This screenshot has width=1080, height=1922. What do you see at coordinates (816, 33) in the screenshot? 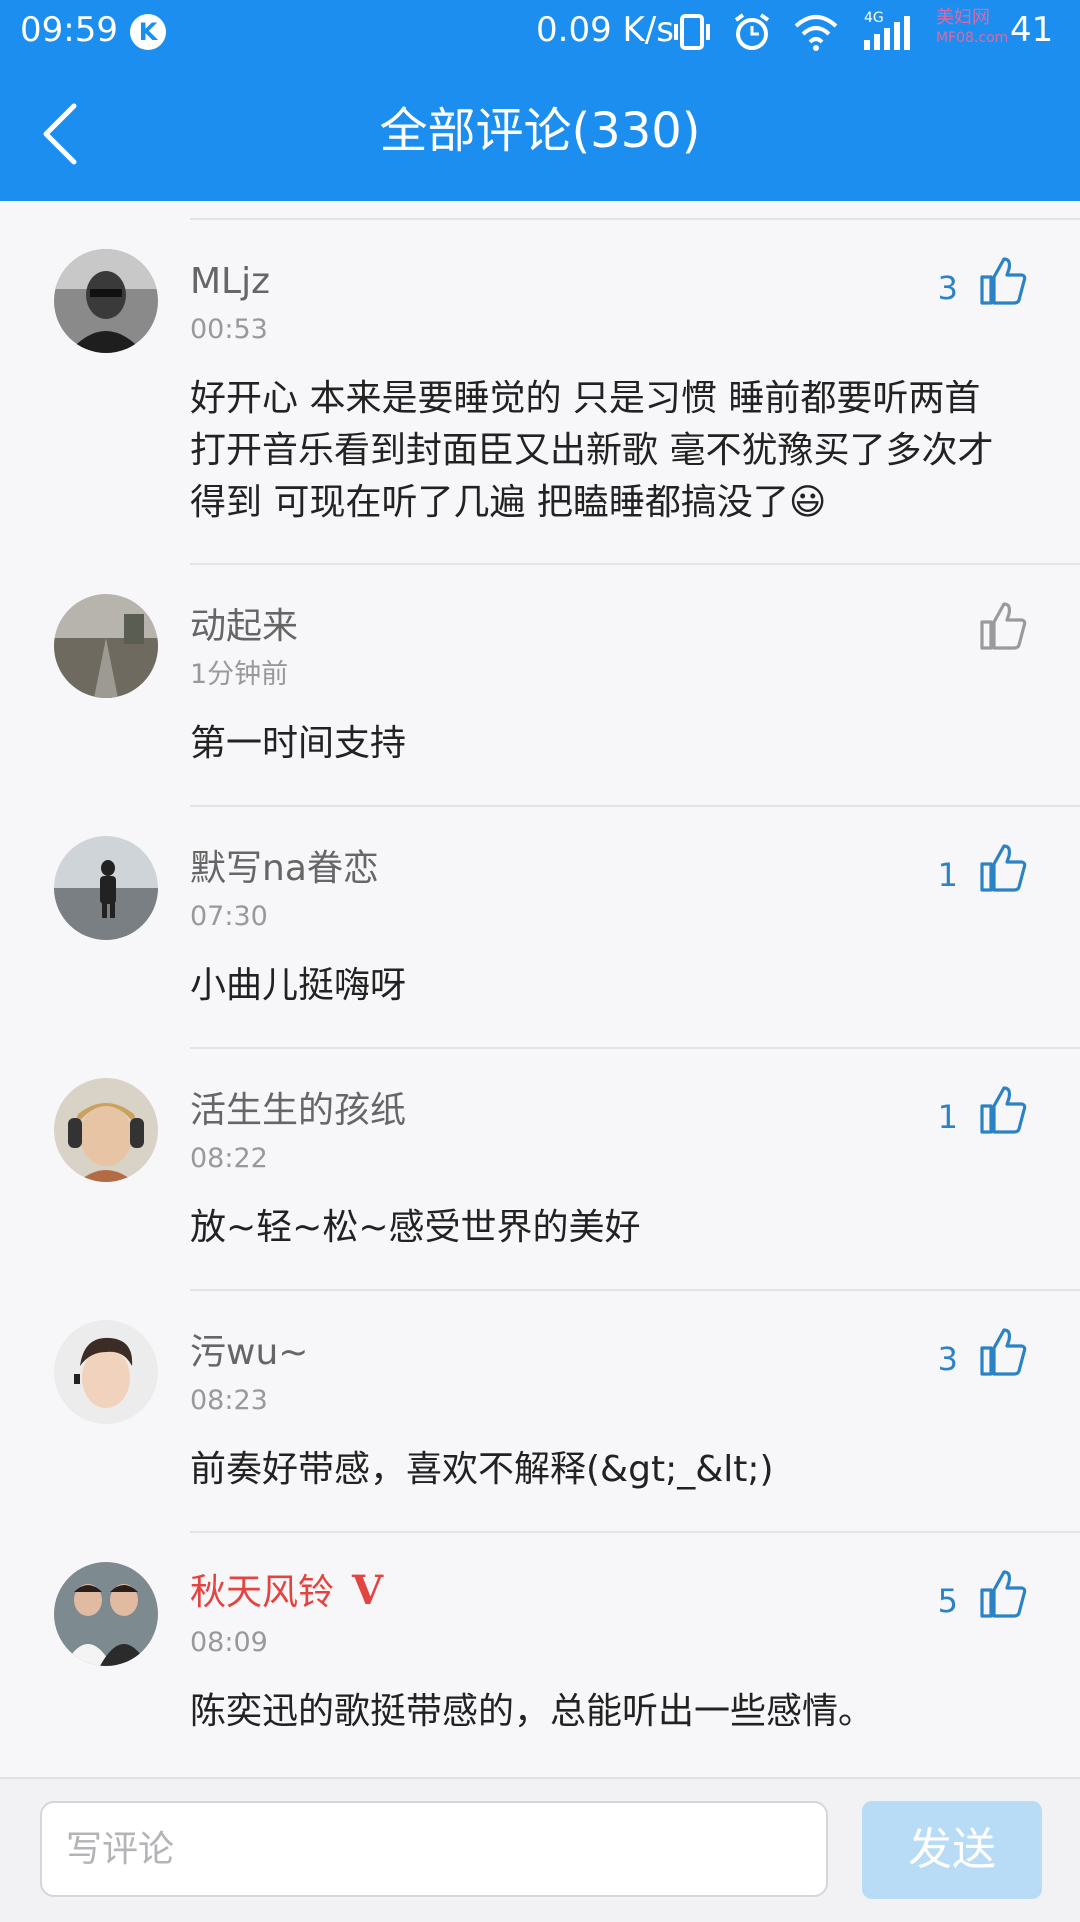
I see `wifi-icon` at bounding box center [816, 33].